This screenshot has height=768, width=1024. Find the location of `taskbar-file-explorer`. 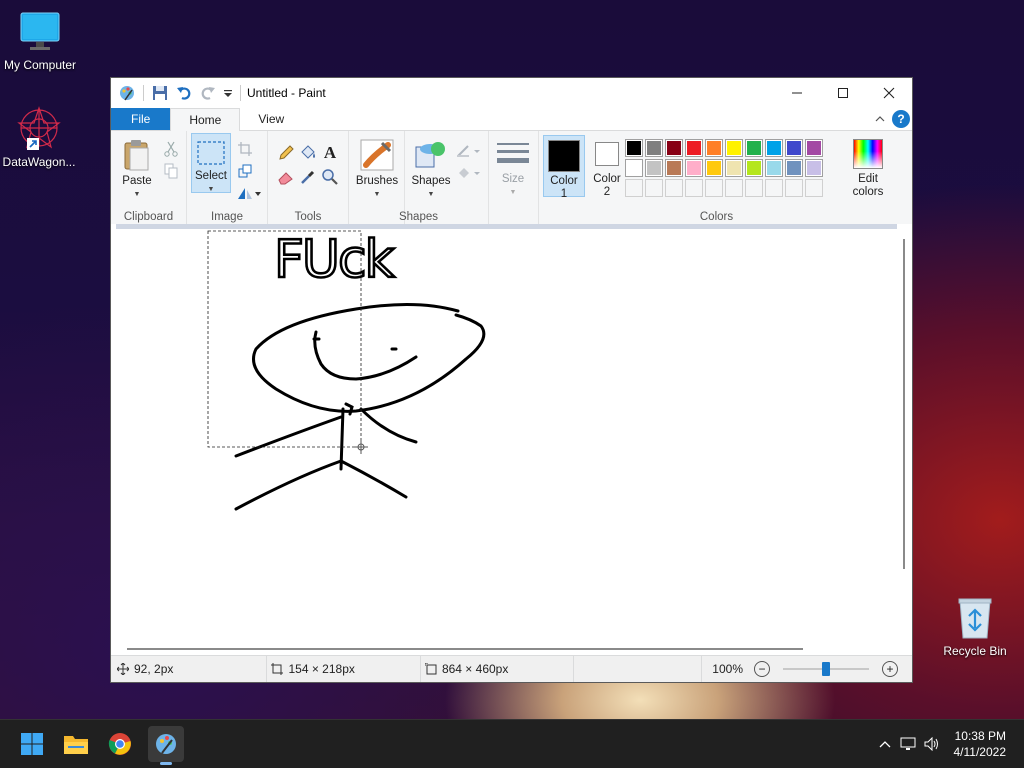

taskbar-file-explorer is located at coordinates (76, 744).